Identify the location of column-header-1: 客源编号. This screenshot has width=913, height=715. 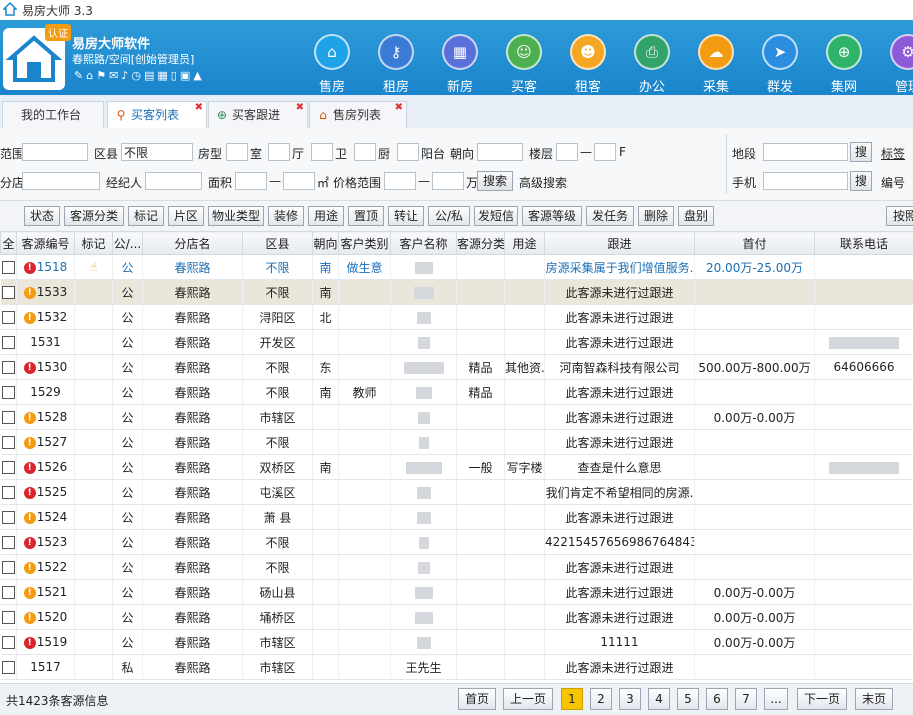
(46, 243).